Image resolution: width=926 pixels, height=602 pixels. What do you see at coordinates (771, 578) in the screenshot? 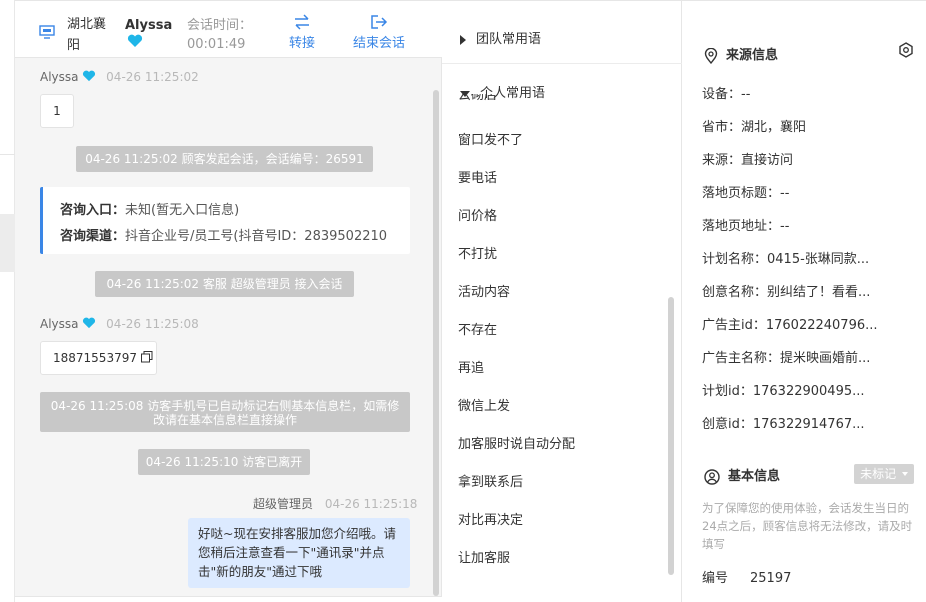
I see `number-value: 25197` at bounding box center [771, 578].